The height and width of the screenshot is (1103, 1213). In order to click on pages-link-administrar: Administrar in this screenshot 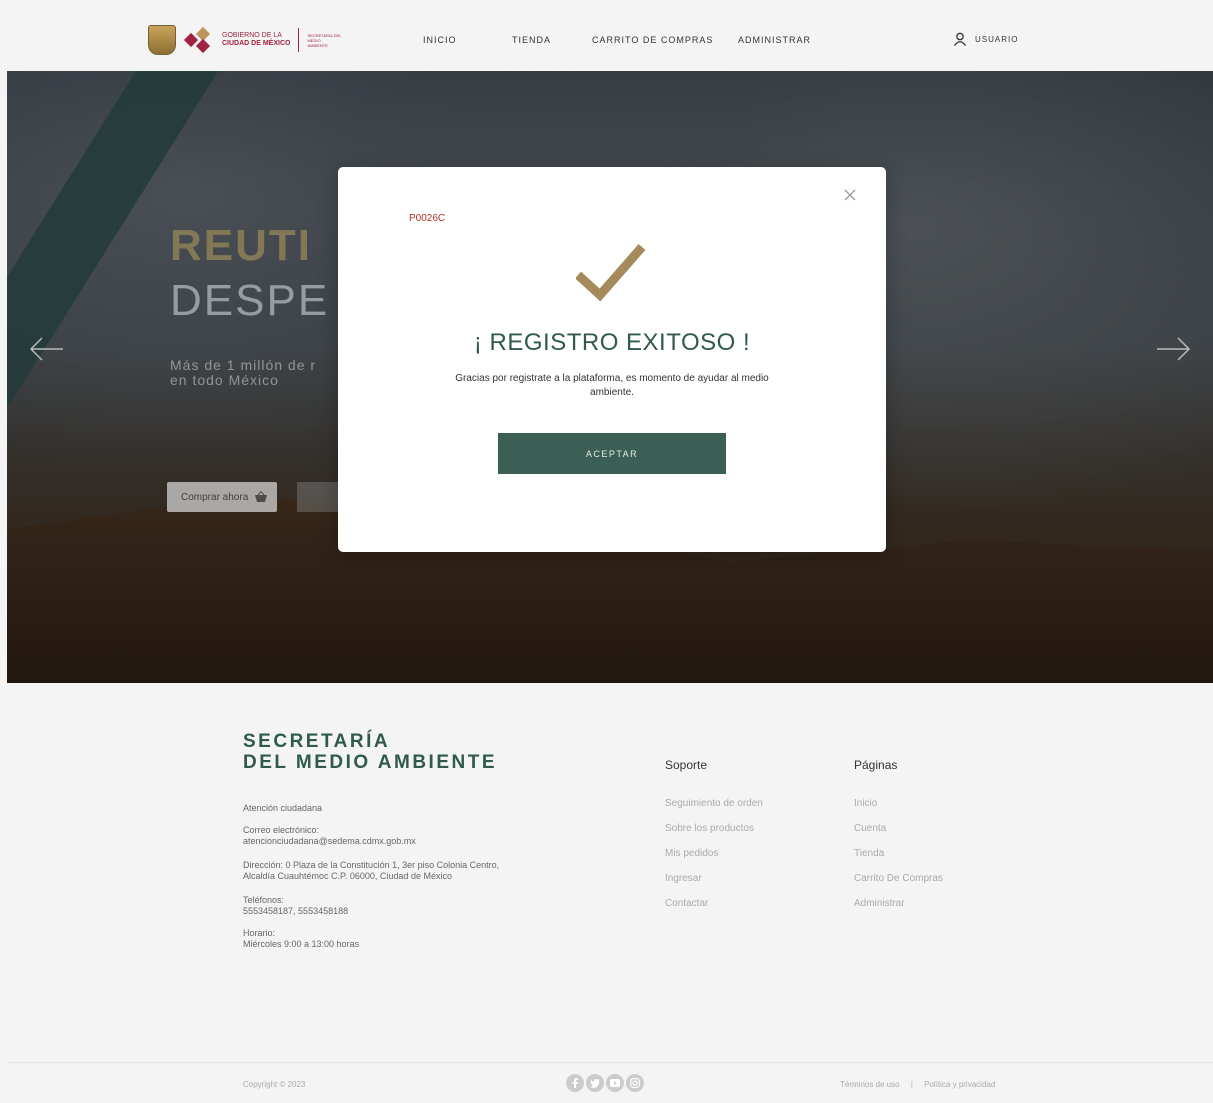, I will do `click(879, 903)`.